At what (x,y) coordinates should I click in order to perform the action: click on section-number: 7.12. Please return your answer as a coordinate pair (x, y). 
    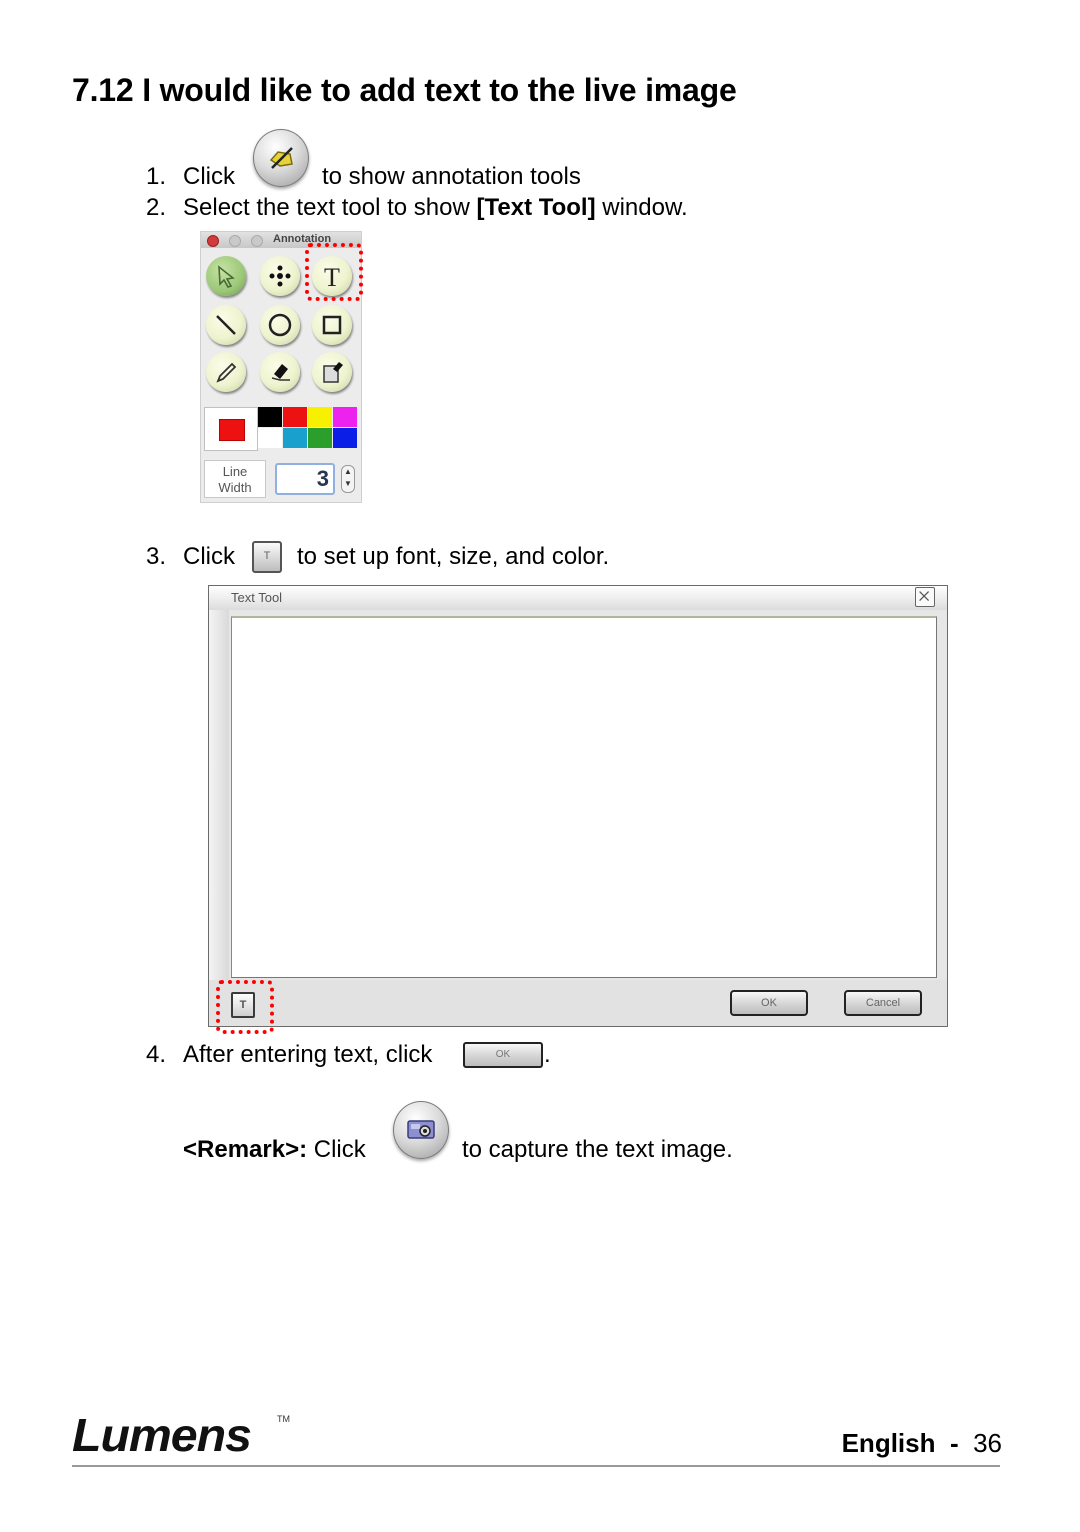
    Looking at the image, I should click on (103, 90).